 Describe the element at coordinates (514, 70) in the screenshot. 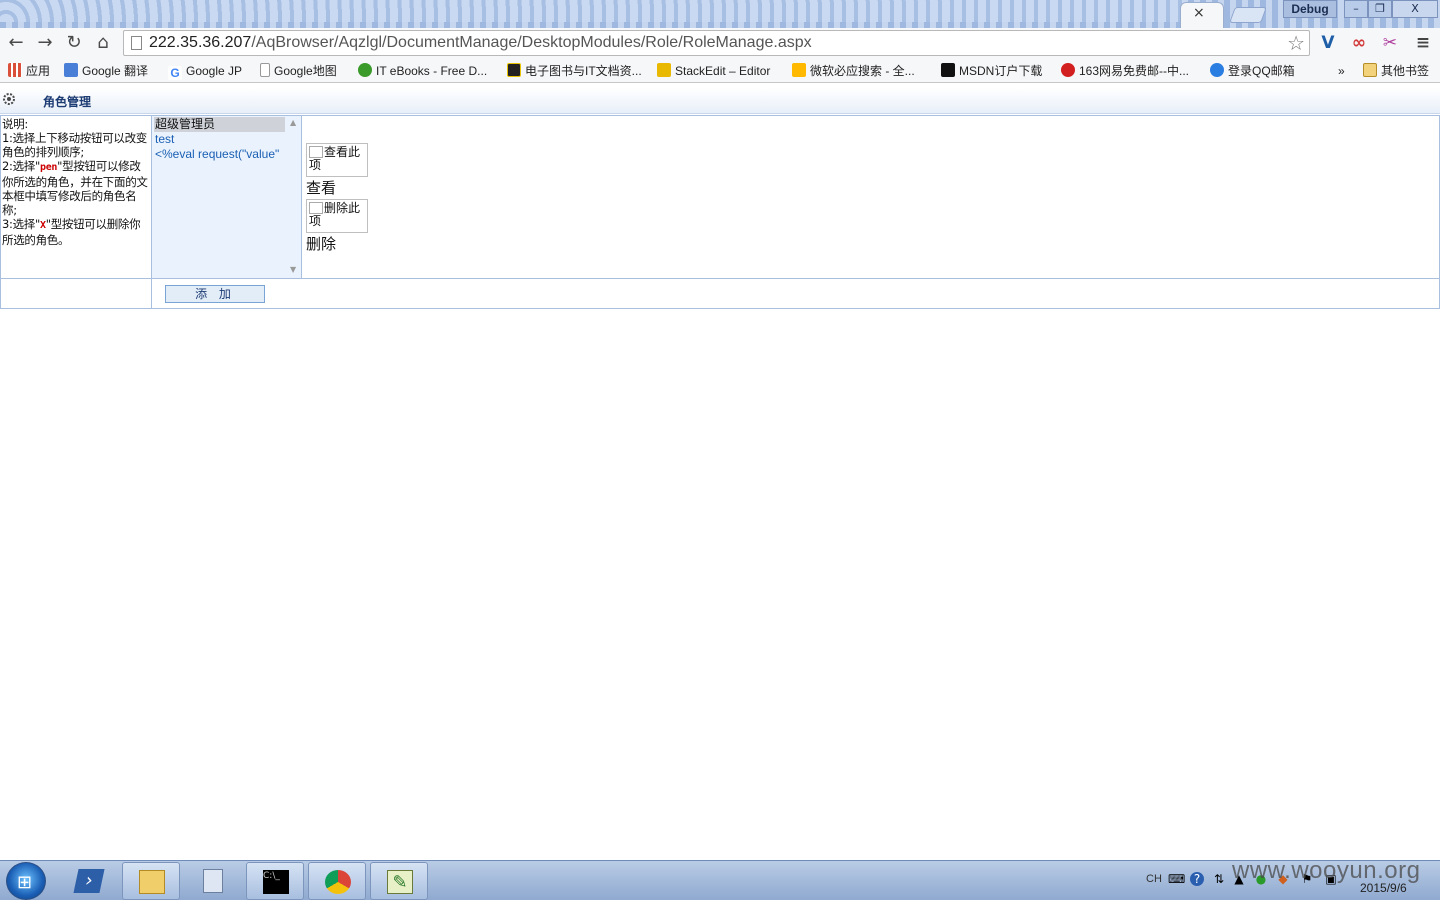

I see `ebook-icon` at that location.